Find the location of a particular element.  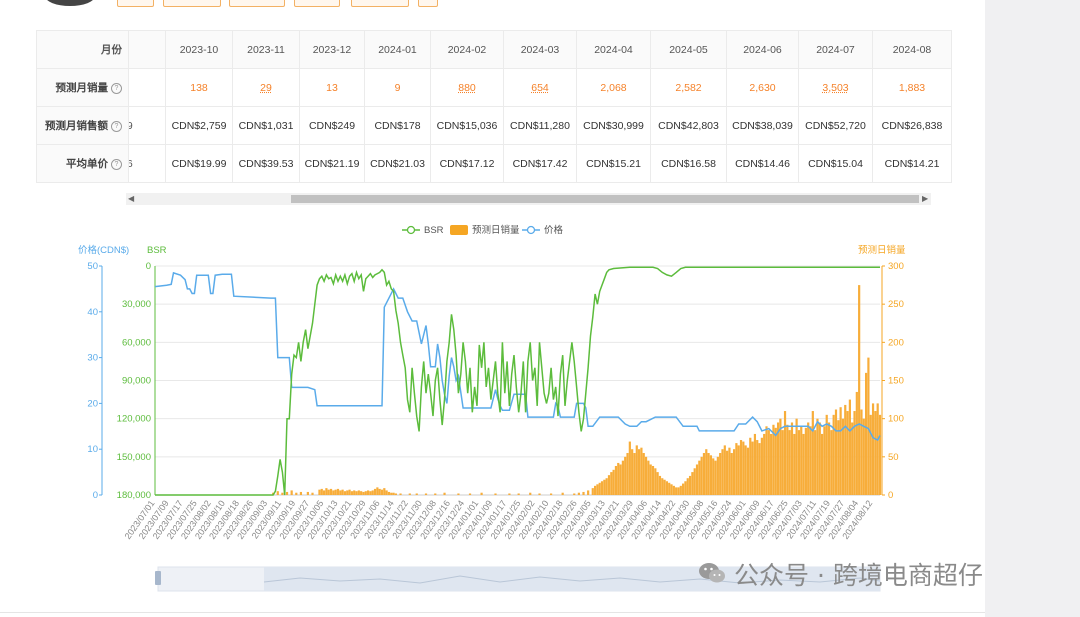

bsr-tick-label: 60,000 is located at coordinates (136, 342).